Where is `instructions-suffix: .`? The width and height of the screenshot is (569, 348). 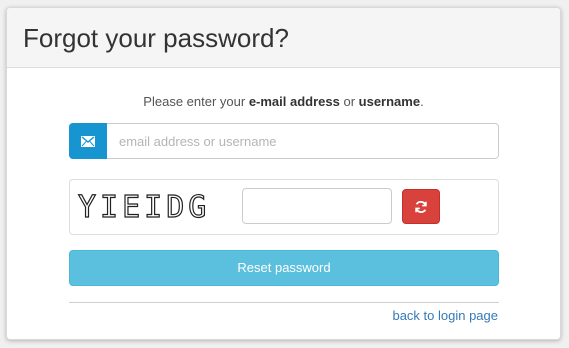 instructions-suffix: . is located at coordinates (422, 101).